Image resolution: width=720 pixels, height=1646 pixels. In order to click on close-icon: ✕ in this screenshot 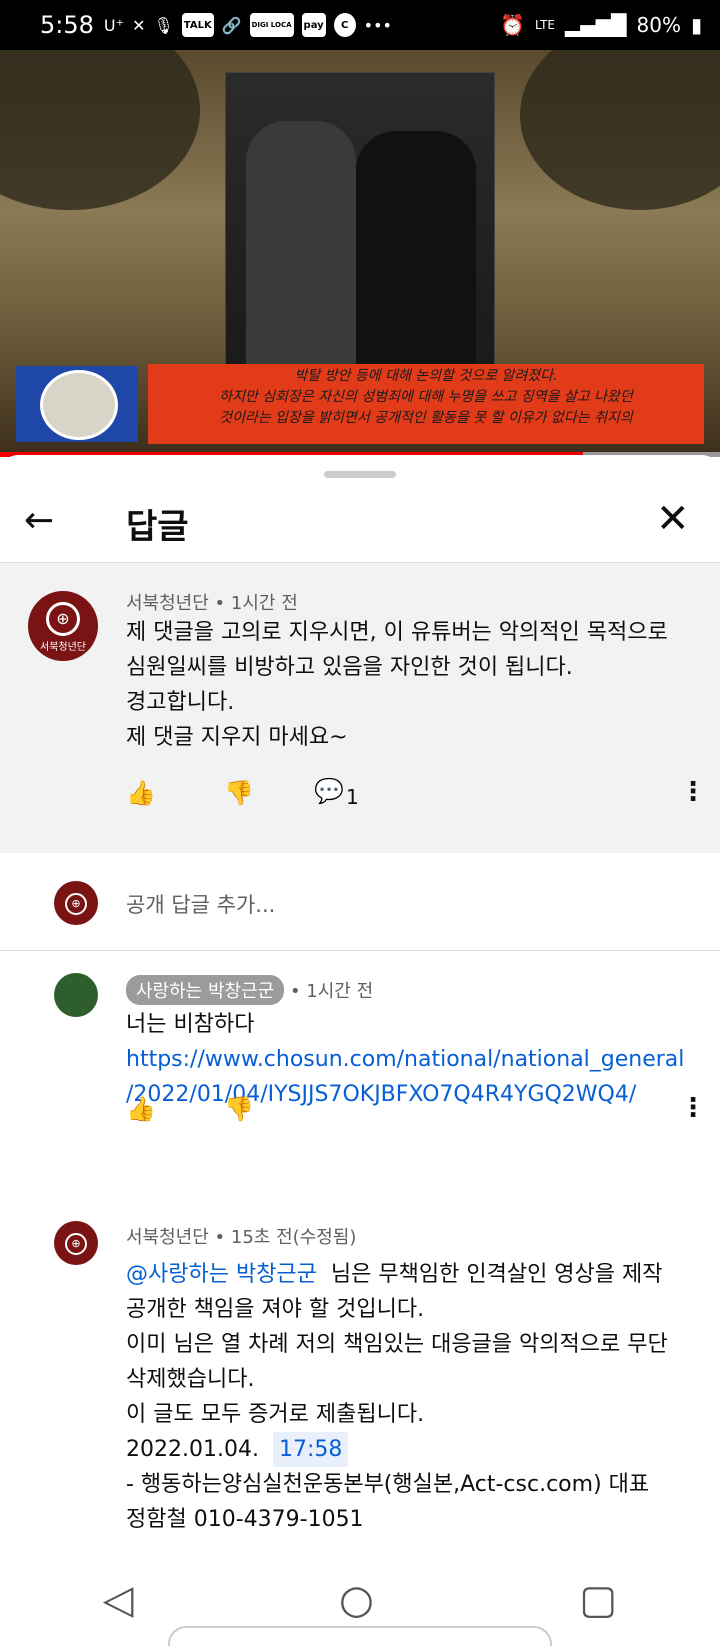, I will do `click(673, 519)`.